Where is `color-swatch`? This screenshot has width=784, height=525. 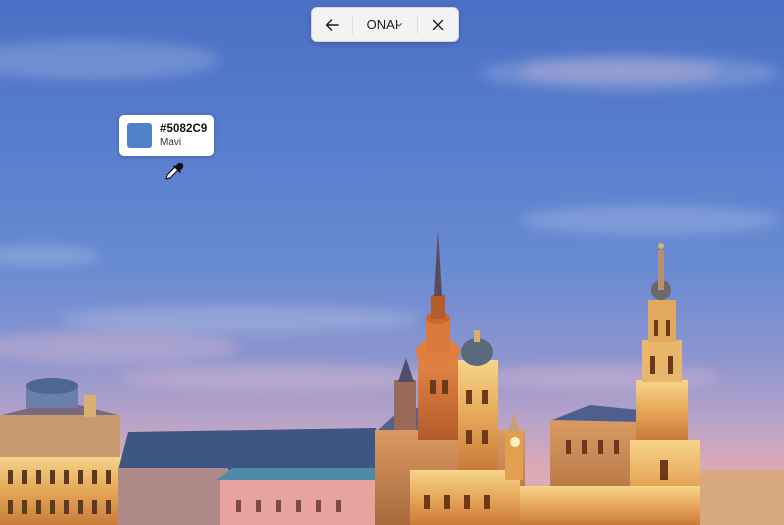 color-swatch is located at coordinates (139, 135).